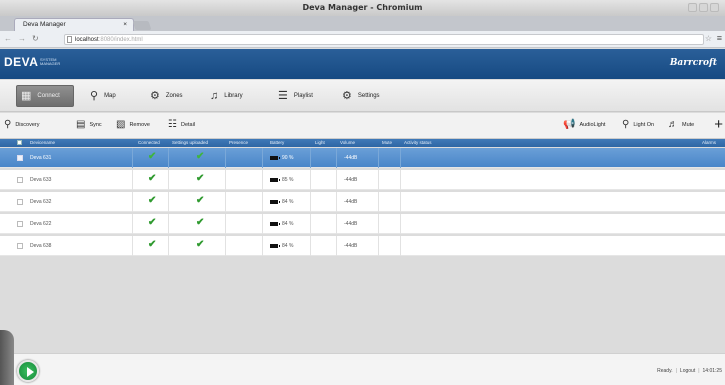  Describe the element at coordinates (171, 96) in the screenshot. I see `tab-zones: ⚙ Zones` at that location.